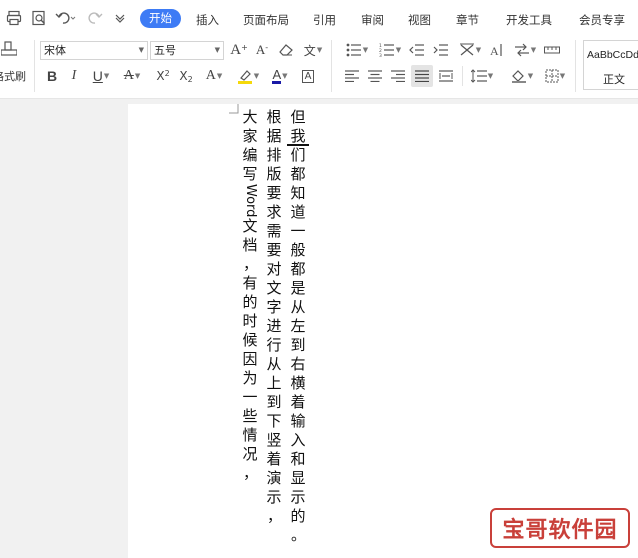 Image resolution: width=638 pixels, height=558 pixels. I want to click on font-name-value: 宋体, so click(55, 50).